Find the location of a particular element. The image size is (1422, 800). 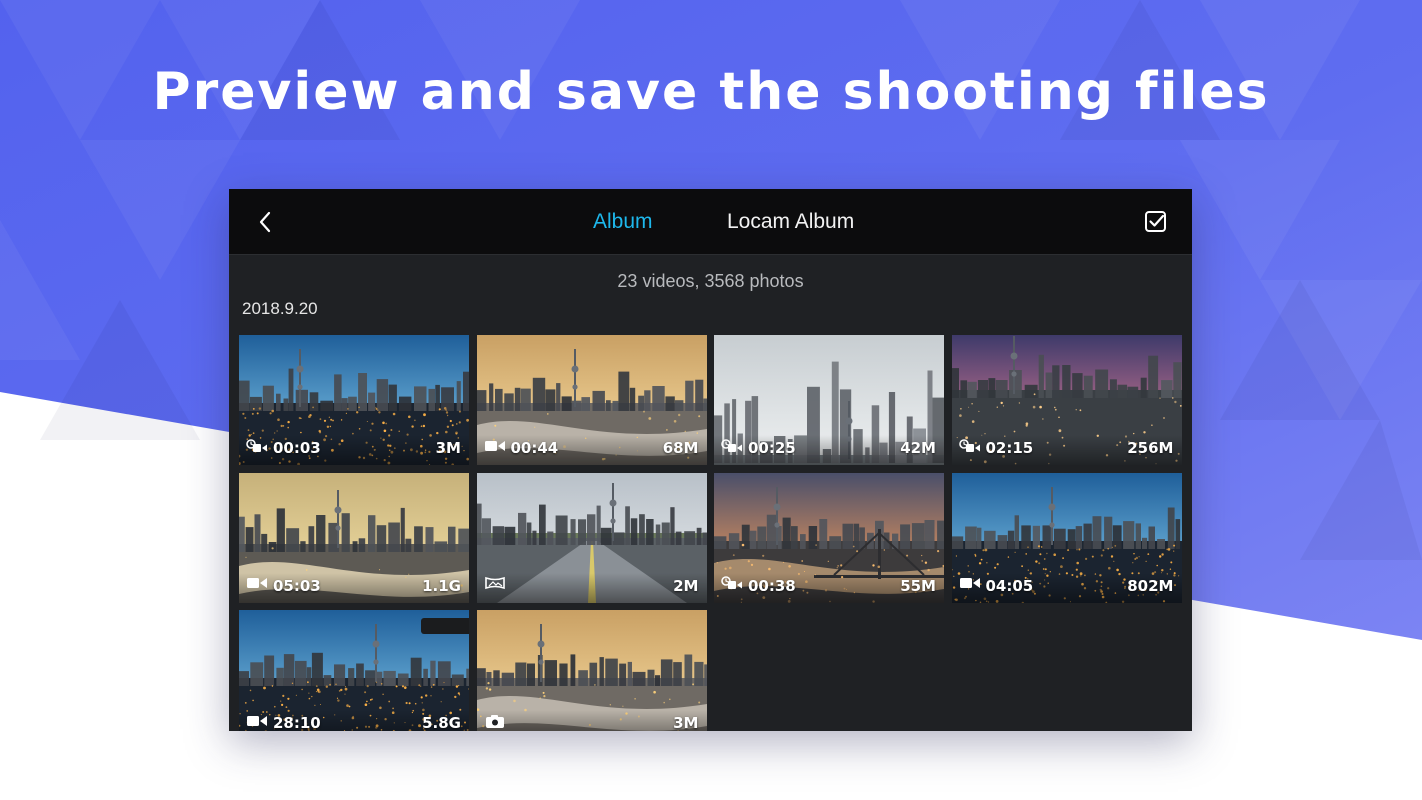

tab-locam-album: Locam Album is located at coordinates (790, 222).